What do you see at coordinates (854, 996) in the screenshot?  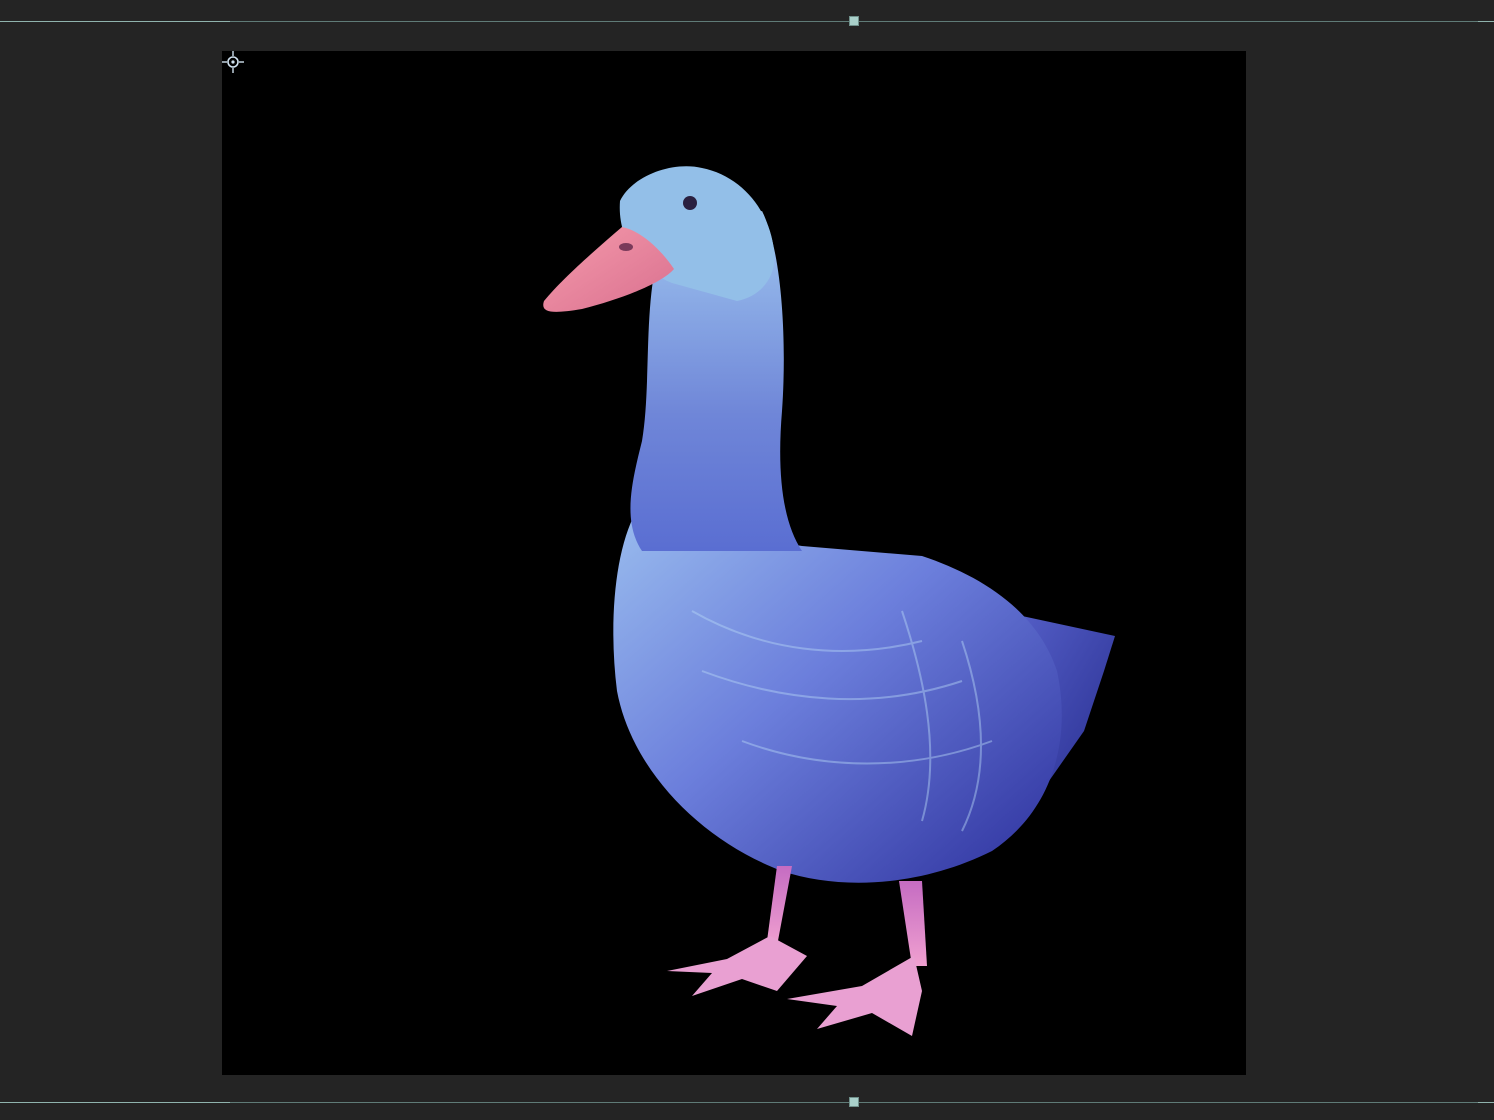 I see `goose-foot-front` at bounding box center [854, 996].